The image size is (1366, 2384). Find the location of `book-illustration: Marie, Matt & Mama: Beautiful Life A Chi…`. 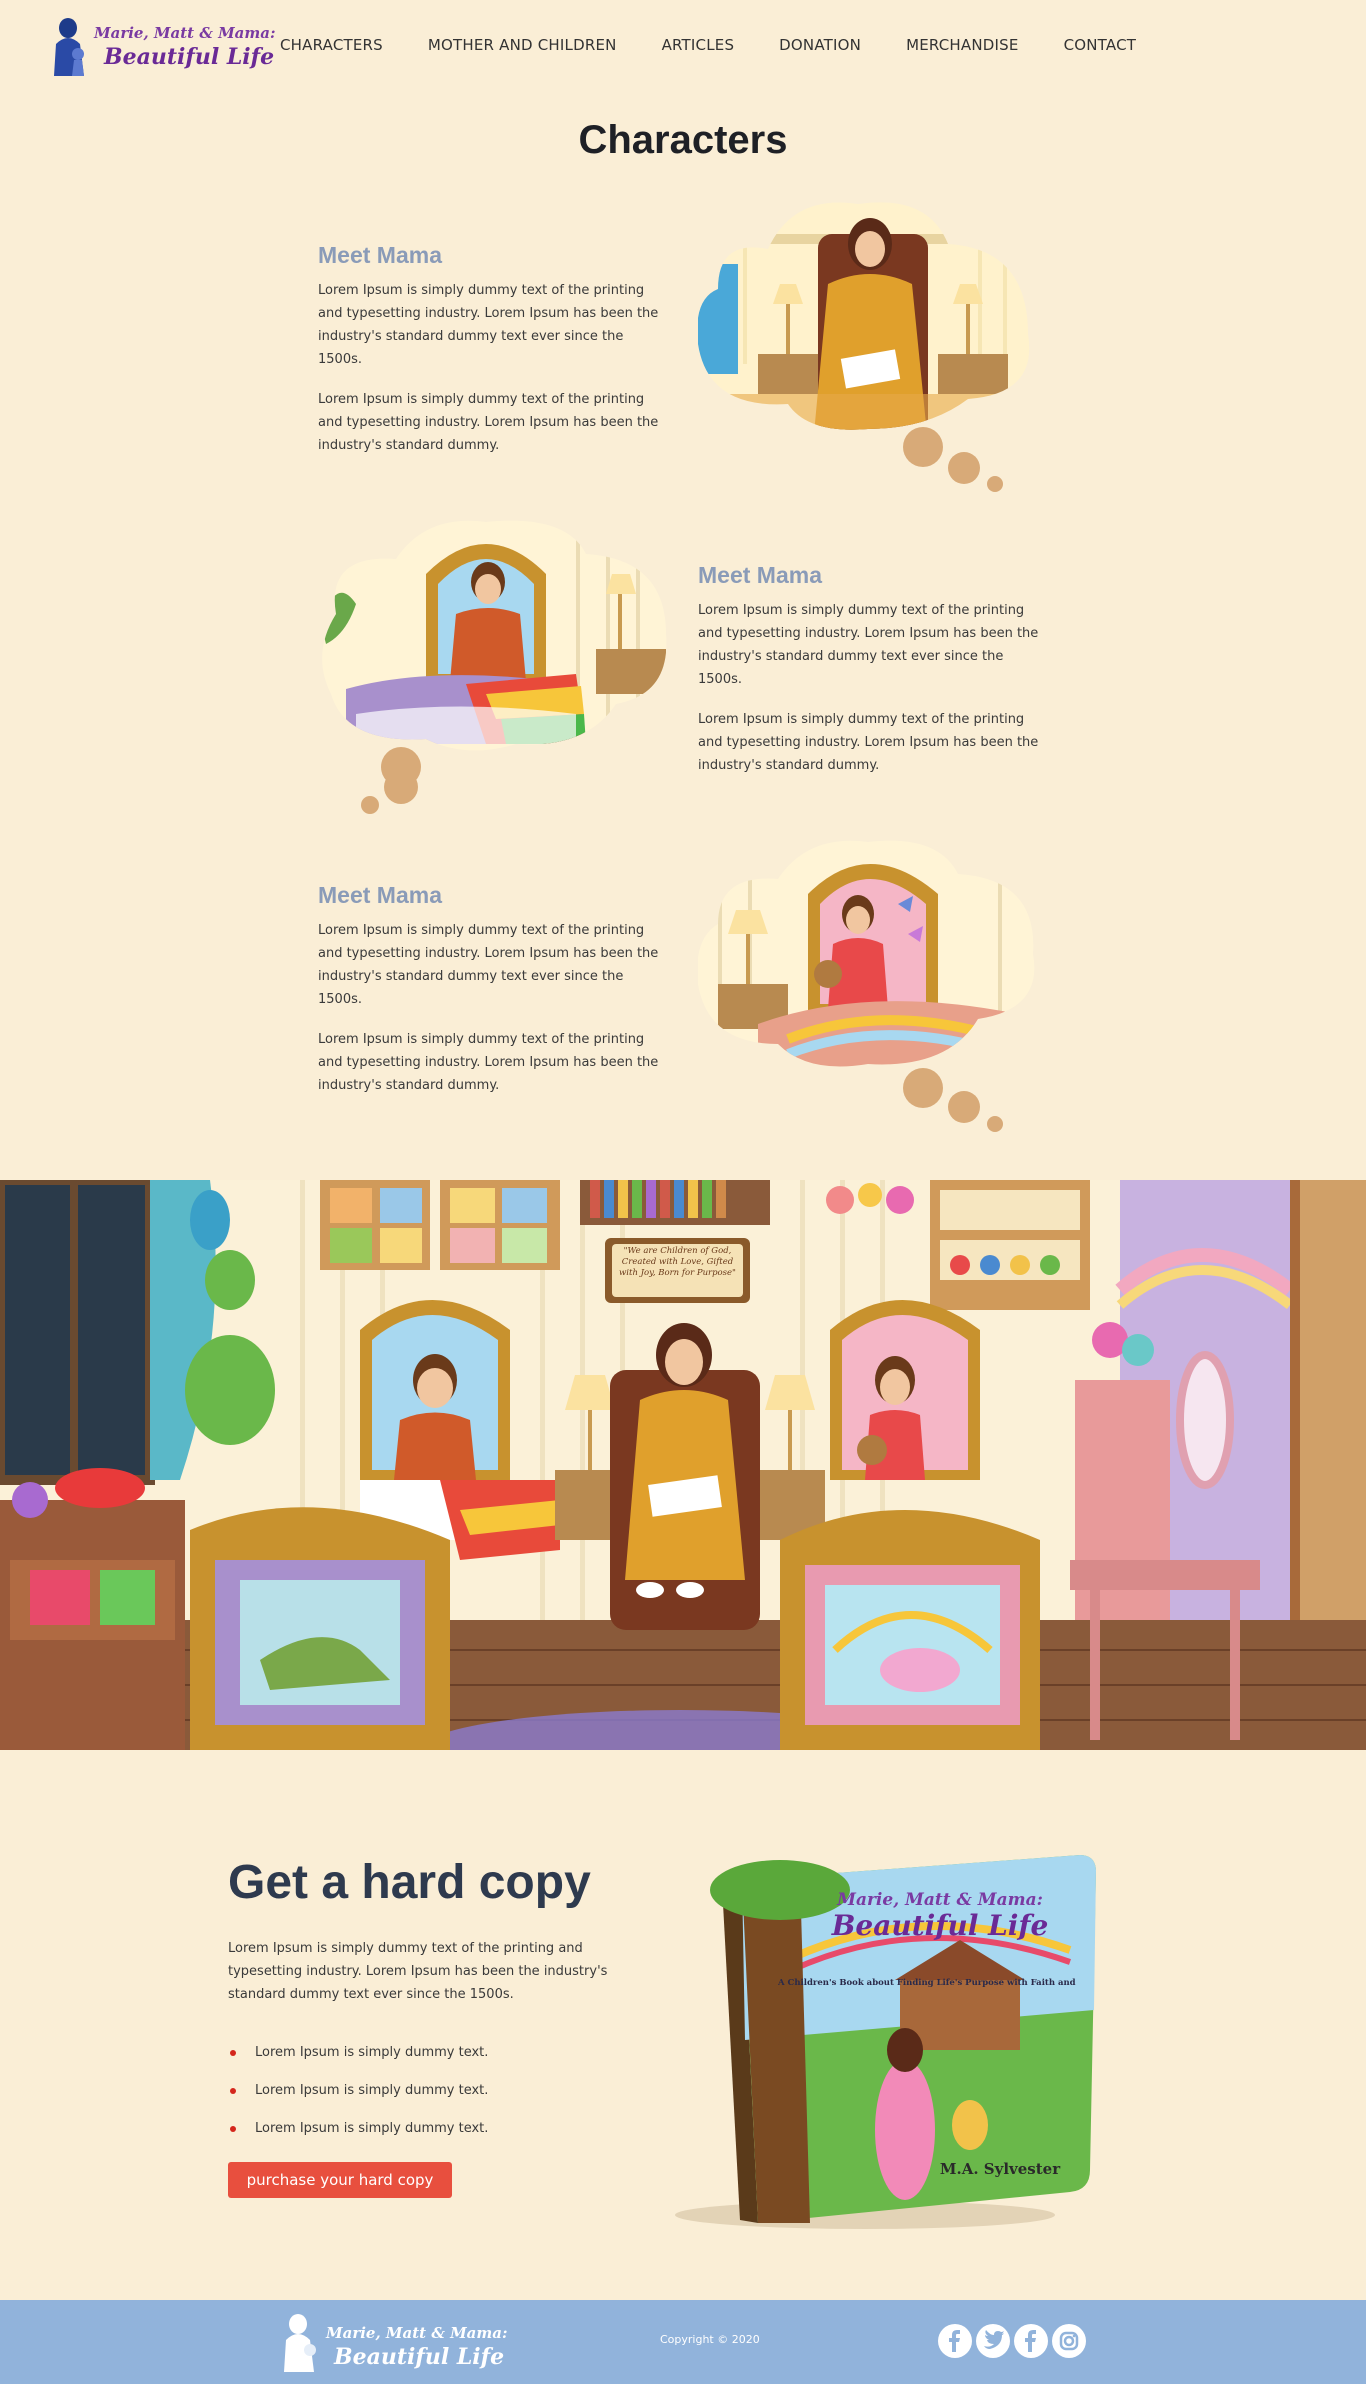

book-illustration: Marie, Matt & Mama: Beautiful Life A Chi… is located at coordinates (885, 2042).